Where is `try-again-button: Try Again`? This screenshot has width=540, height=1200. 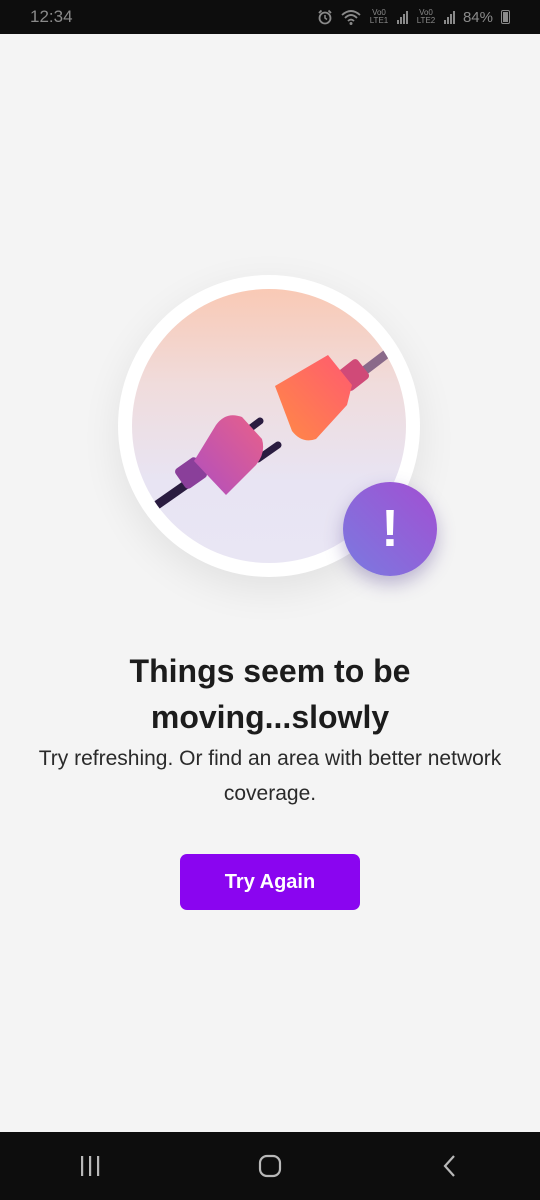 try-again-button: Try Again is located at coordinates (270, 882).